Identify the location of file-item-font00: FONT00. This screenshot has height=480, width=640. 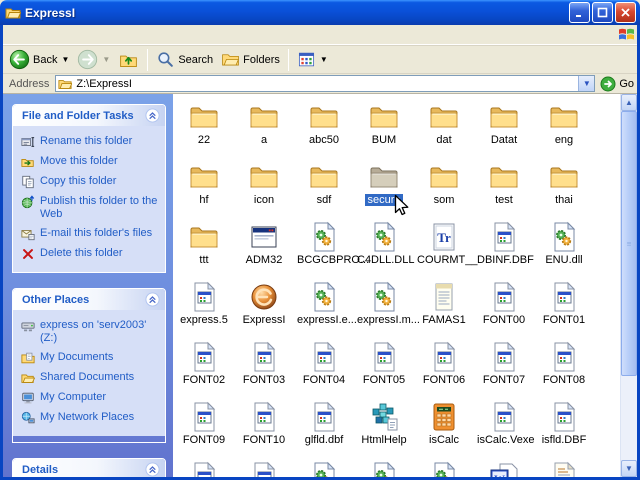
(504, 308).